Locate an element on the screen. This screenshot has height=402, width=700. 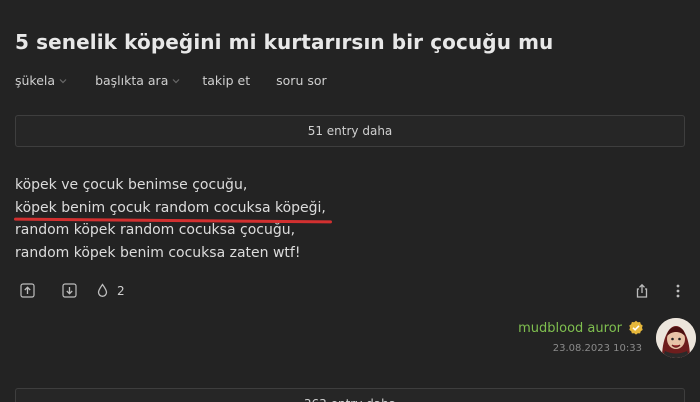
verified-badge-icon is located at coordinates (636, 328).